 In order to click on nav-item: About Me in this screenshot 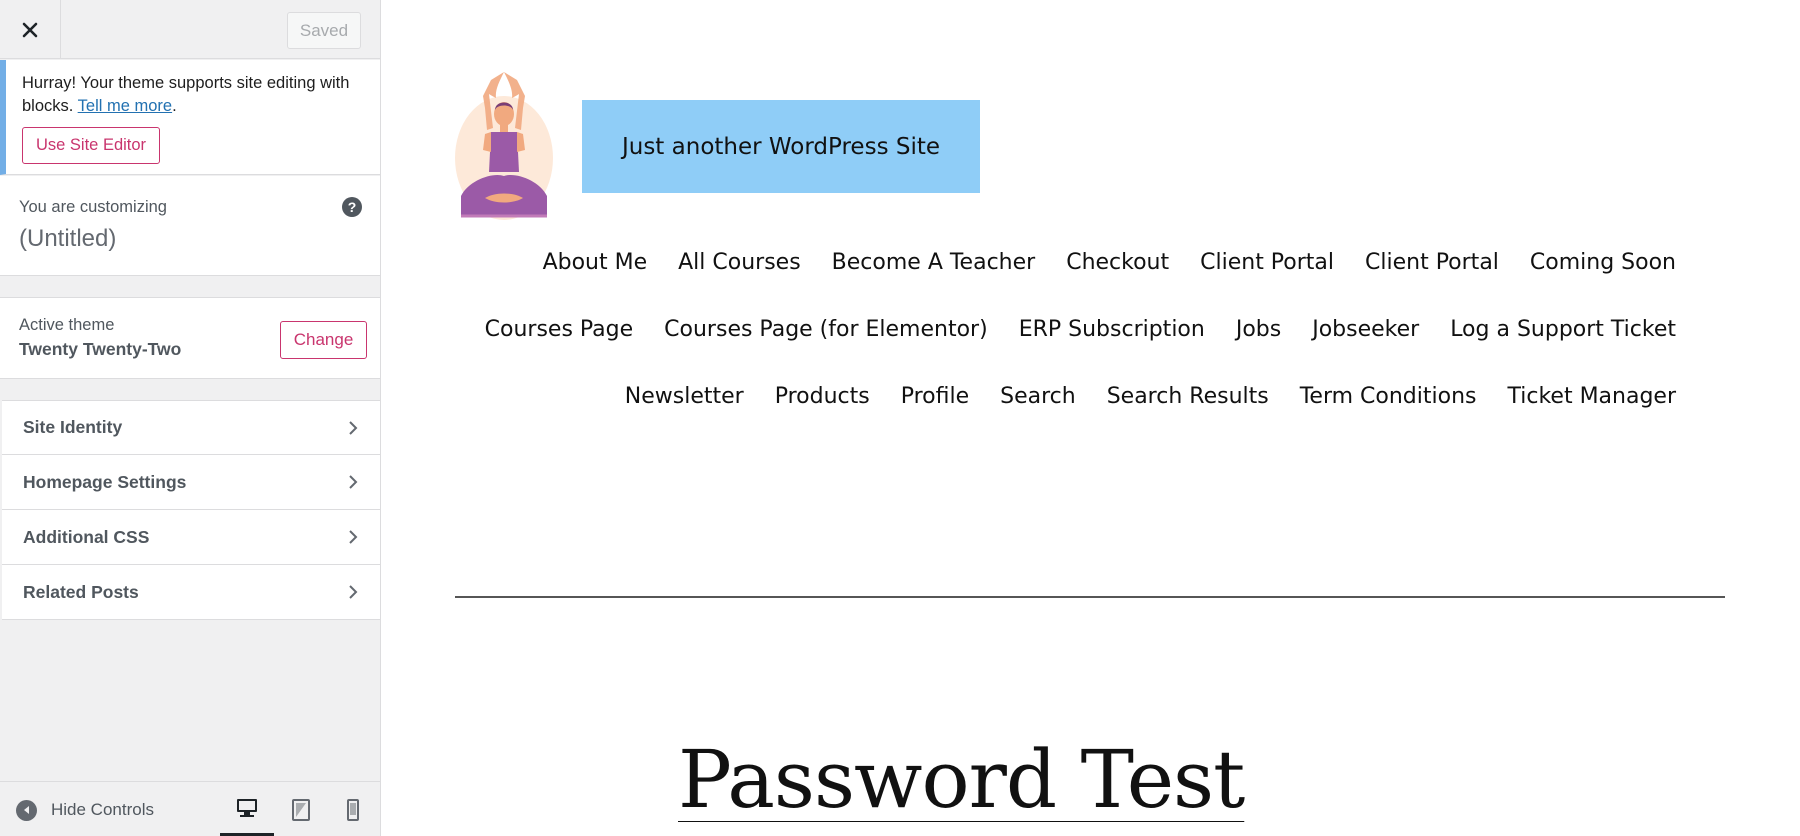, I will do `click(595, 262)`.